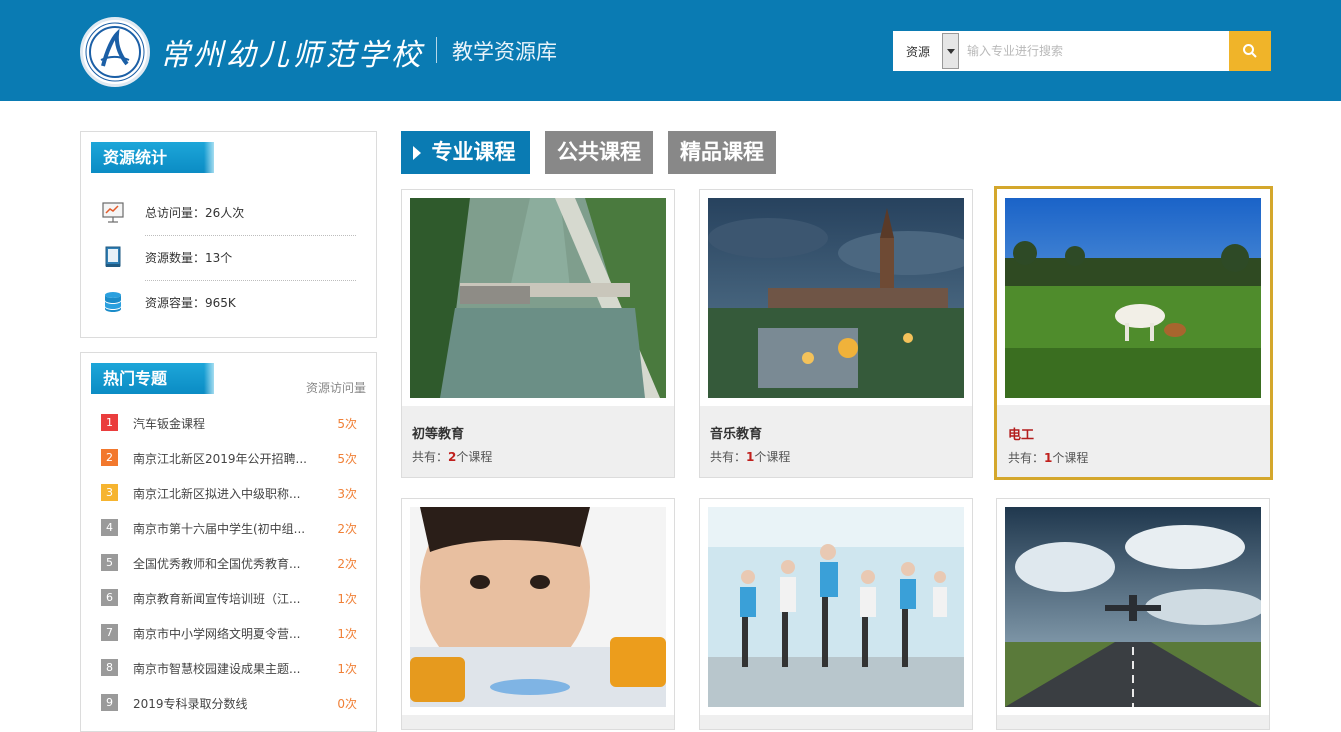 The width and height of the screenshot is (1341, 732). I want to click on stat-total-visits: 总访问量：26人次, so click(228, 214).